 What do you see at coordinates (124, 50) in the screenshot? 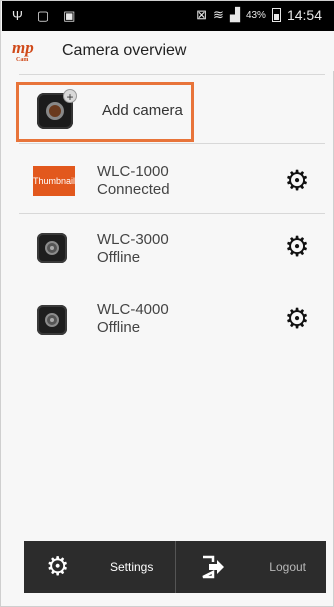
I see `page-title: Camera overview` at bounding box center [124, 50].